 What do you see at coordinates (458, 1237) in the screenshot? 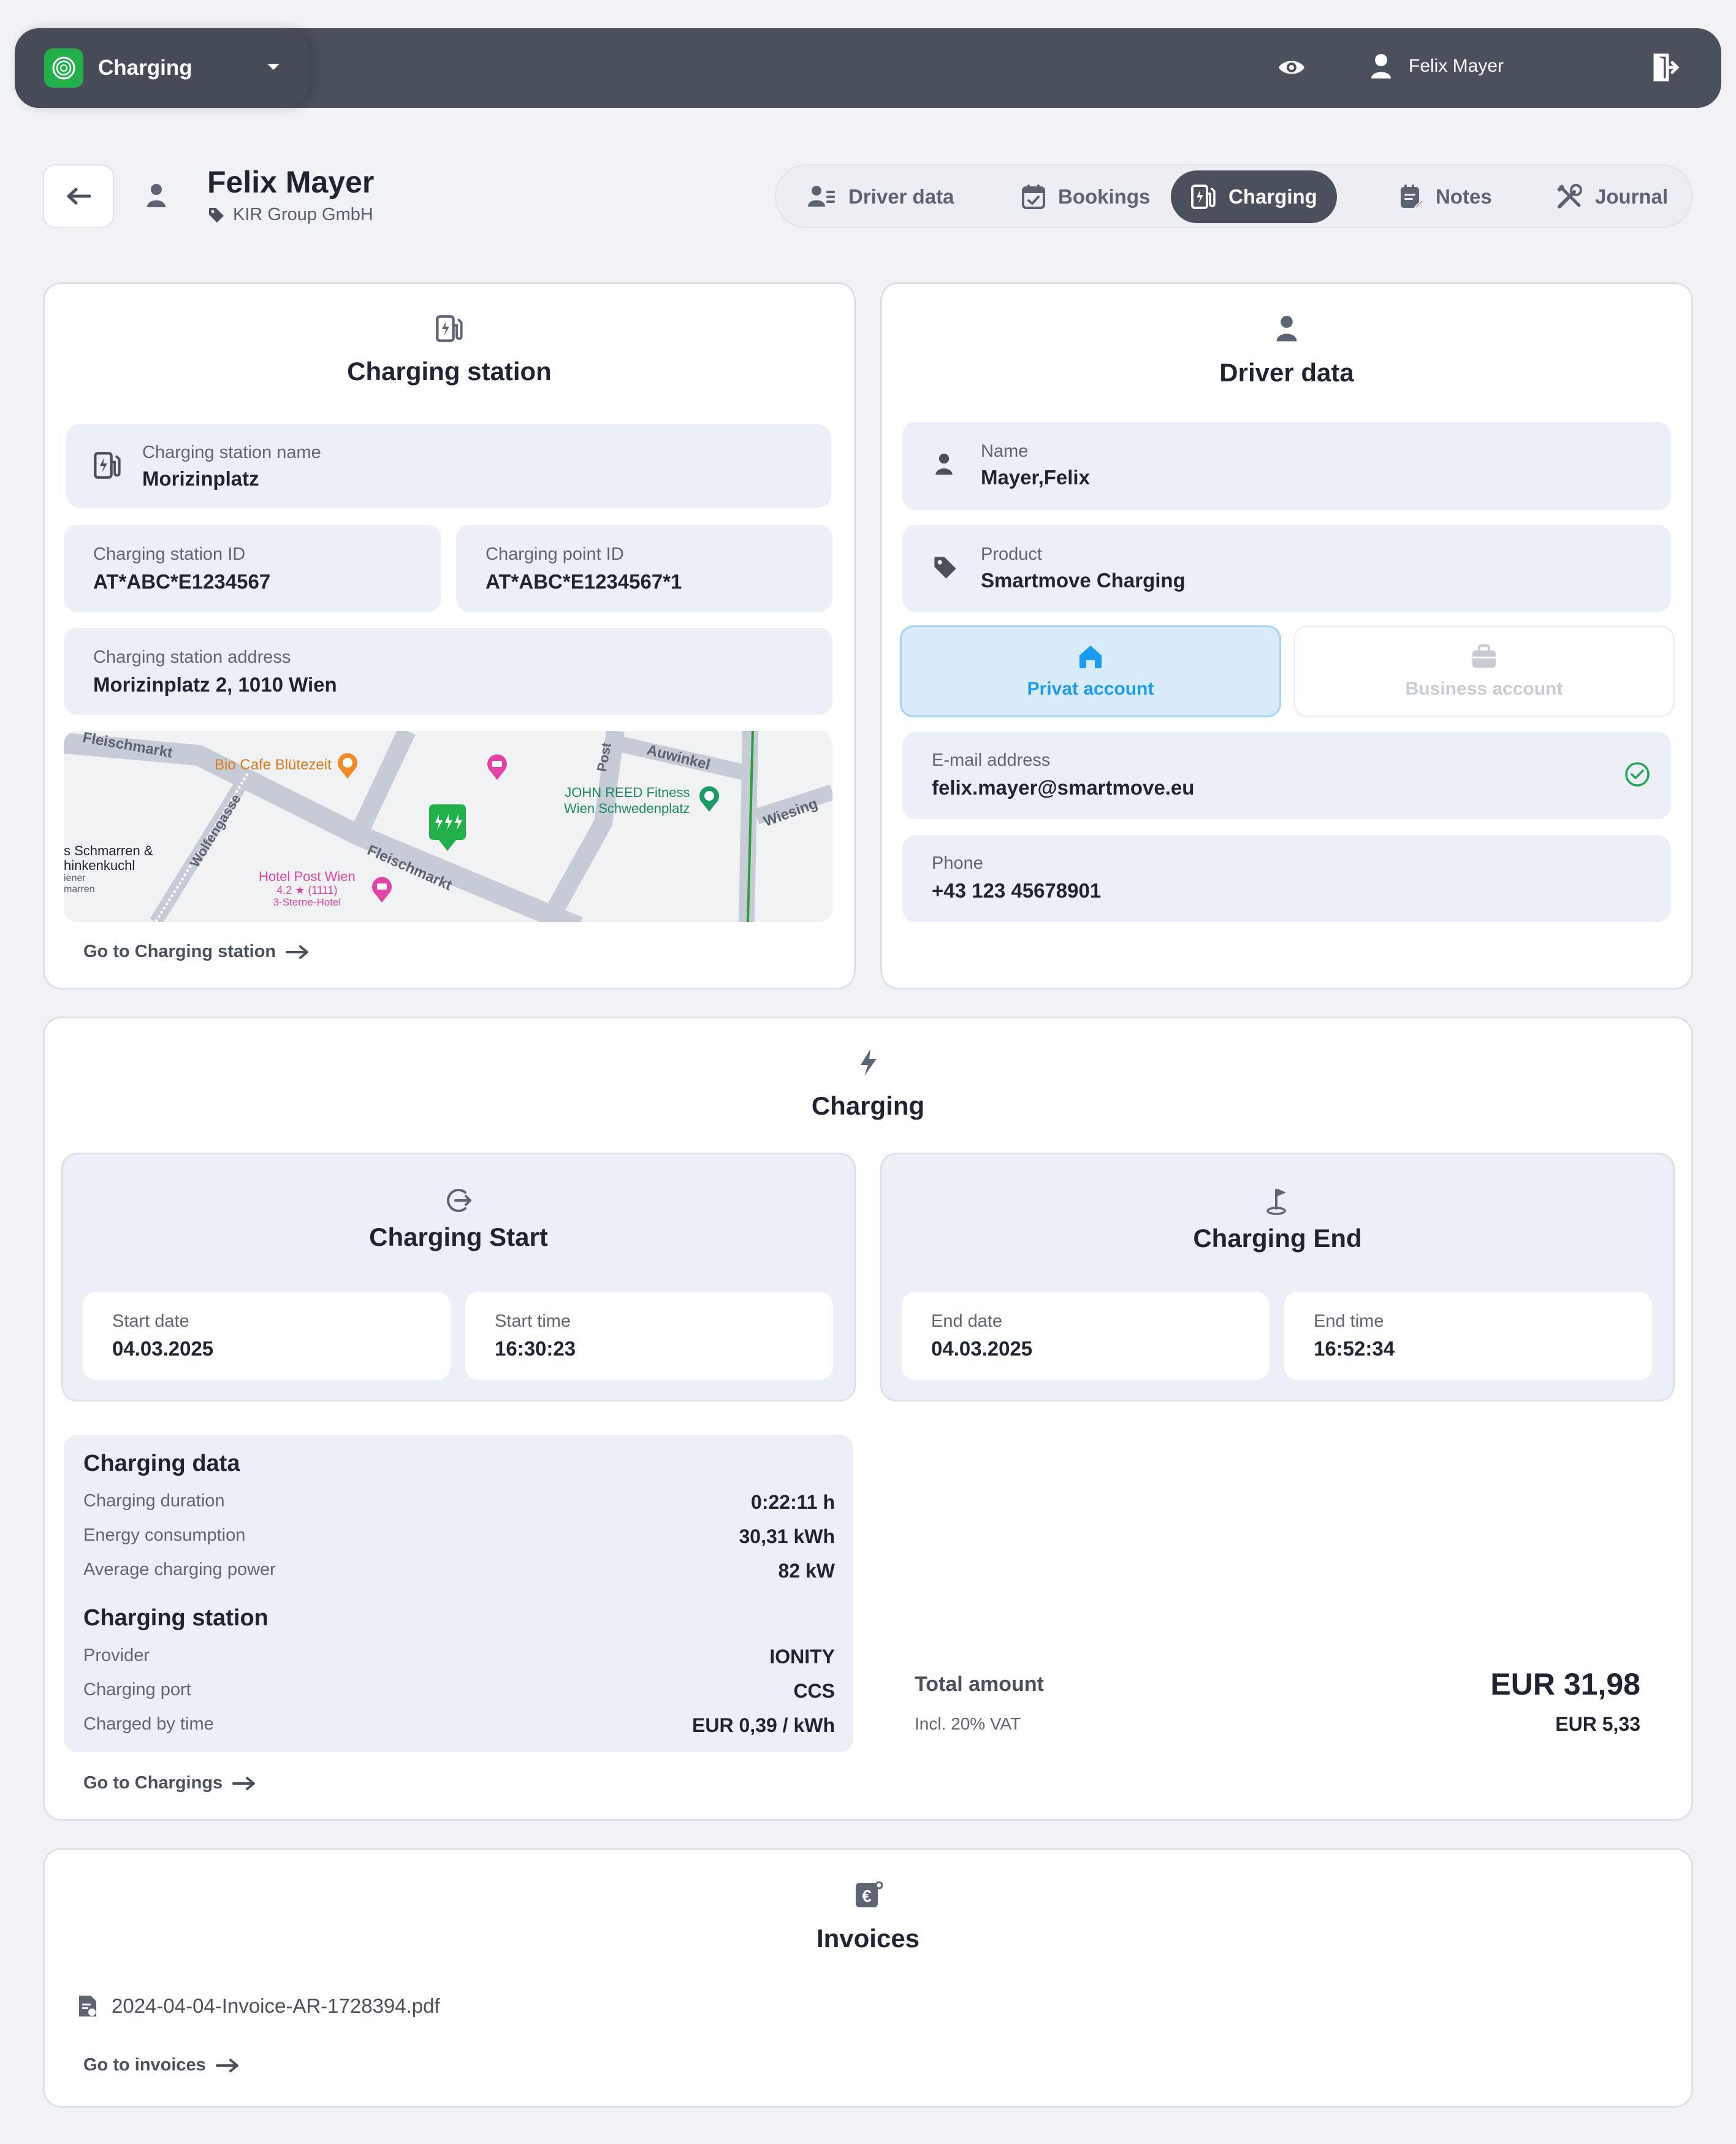
I see `card-title: Charging Start` at bounding box center [458, 1237].